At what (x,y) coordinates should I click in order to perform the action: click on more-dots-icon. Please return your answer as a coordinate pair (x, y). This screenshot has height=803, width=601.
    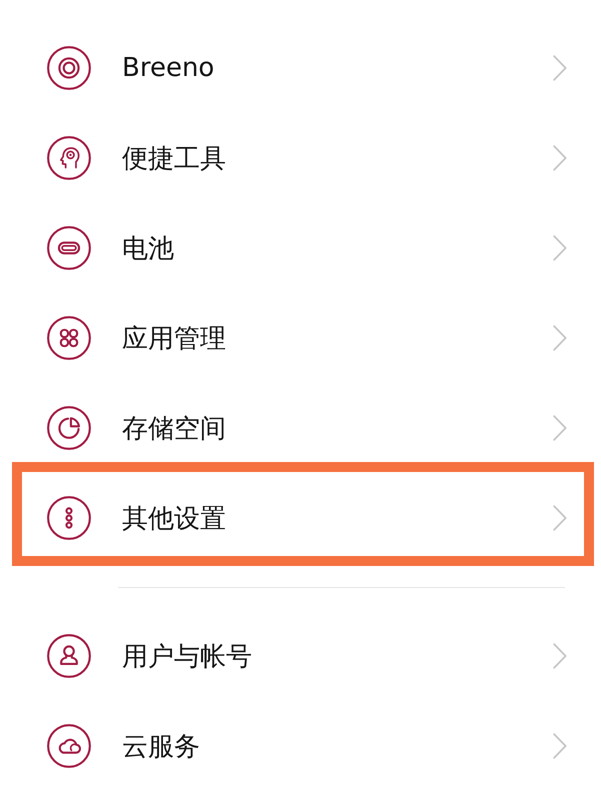
    Looking at the image, I should click on (69, 518).